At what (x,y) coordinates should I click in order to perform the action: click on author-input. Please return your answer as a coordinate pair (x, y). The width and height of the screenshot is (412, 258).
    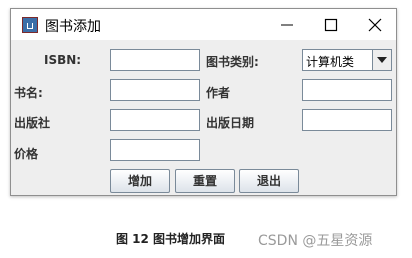
    Looking at the image, I should click on (347, 90).